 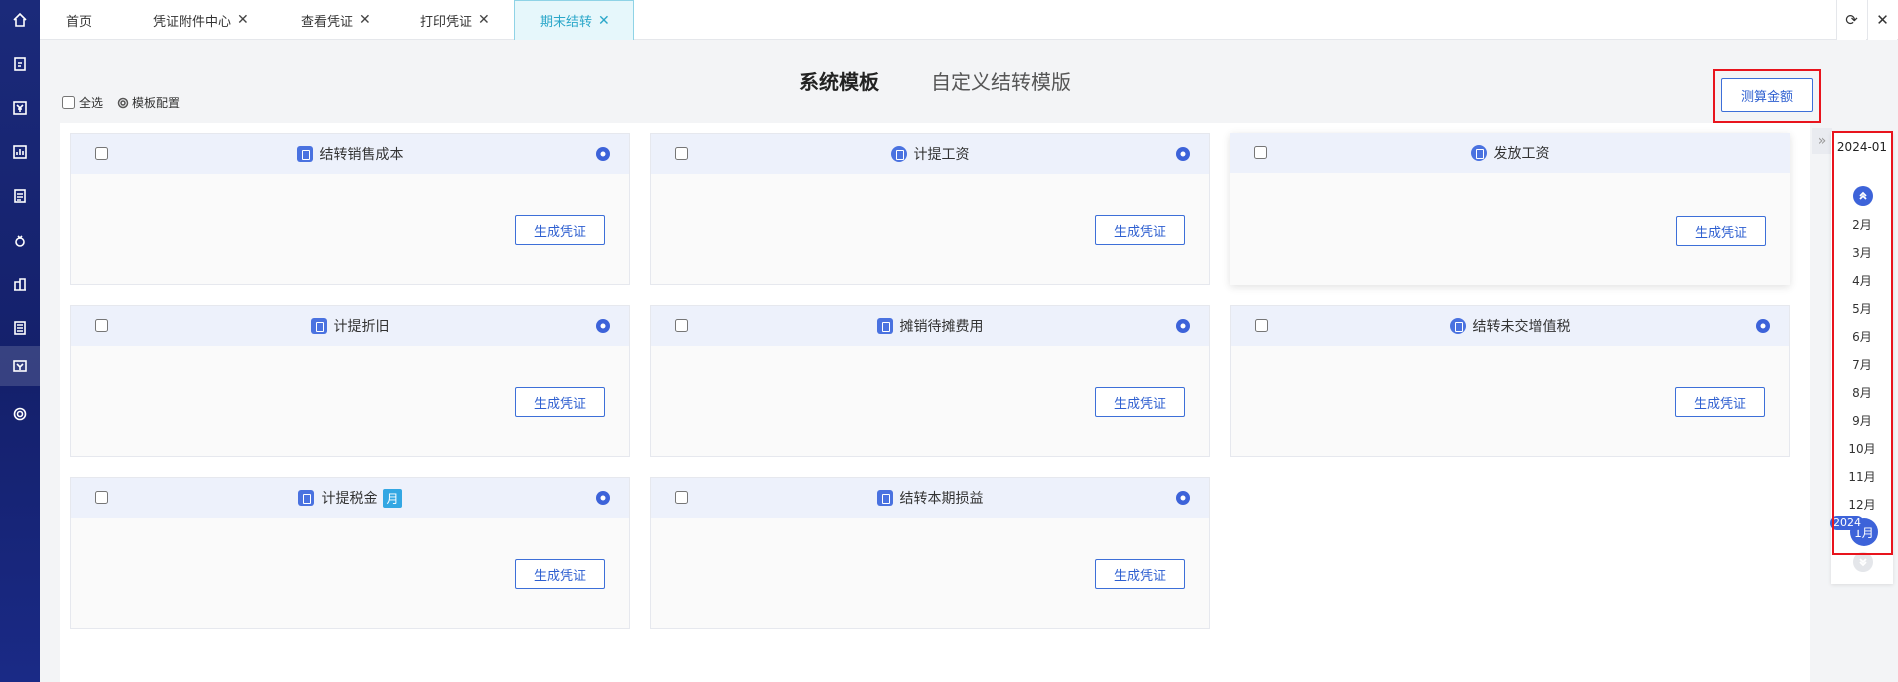 I want to click on card-title-text: 计提税金, so click(x=349, y=499).